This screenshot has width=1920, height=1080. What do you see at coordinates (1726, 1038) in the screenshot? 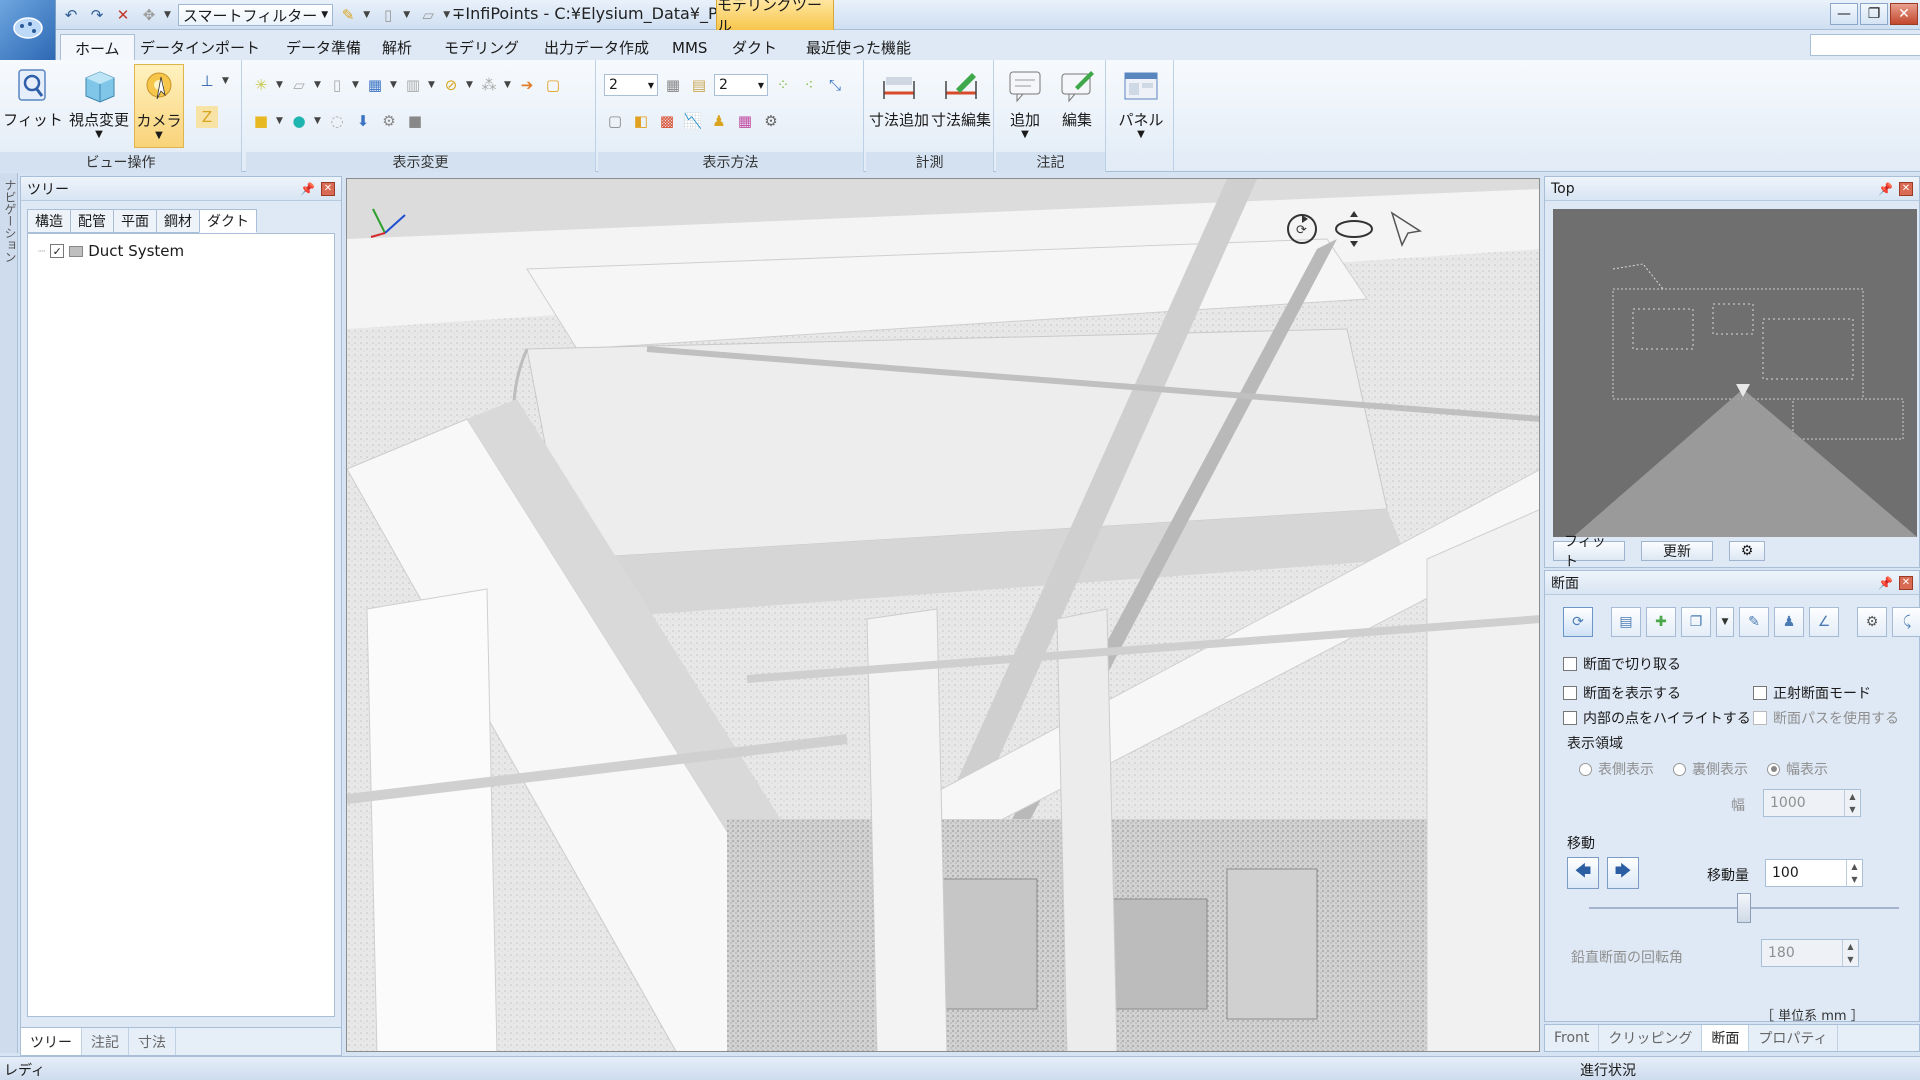
I see `tab-section: 断面` at bounding box center [1726, 1038].